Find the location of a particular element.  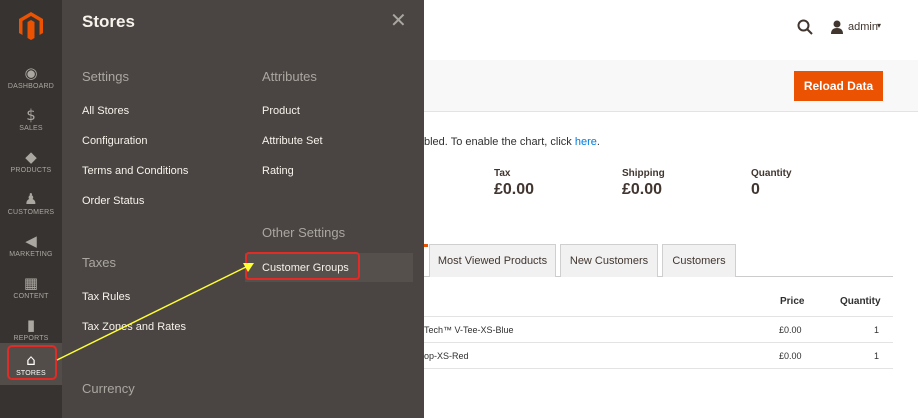

tab-most-viewed-products: Most Viewed Products is located at coordinates (492, 260).